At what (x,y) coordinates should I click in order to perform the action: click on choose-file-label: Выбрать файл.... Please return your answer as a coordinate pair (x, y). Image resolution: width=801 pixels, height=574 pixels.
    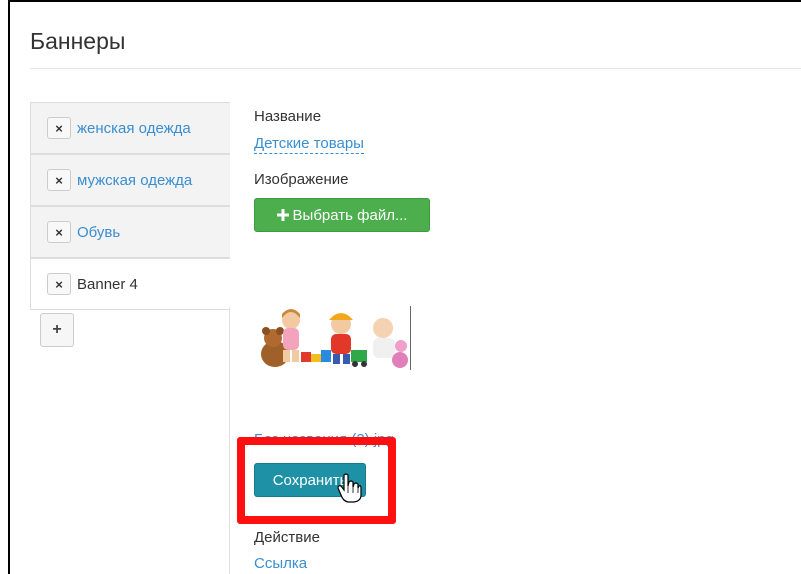
    Looking at the image, I should click on (350, 215).